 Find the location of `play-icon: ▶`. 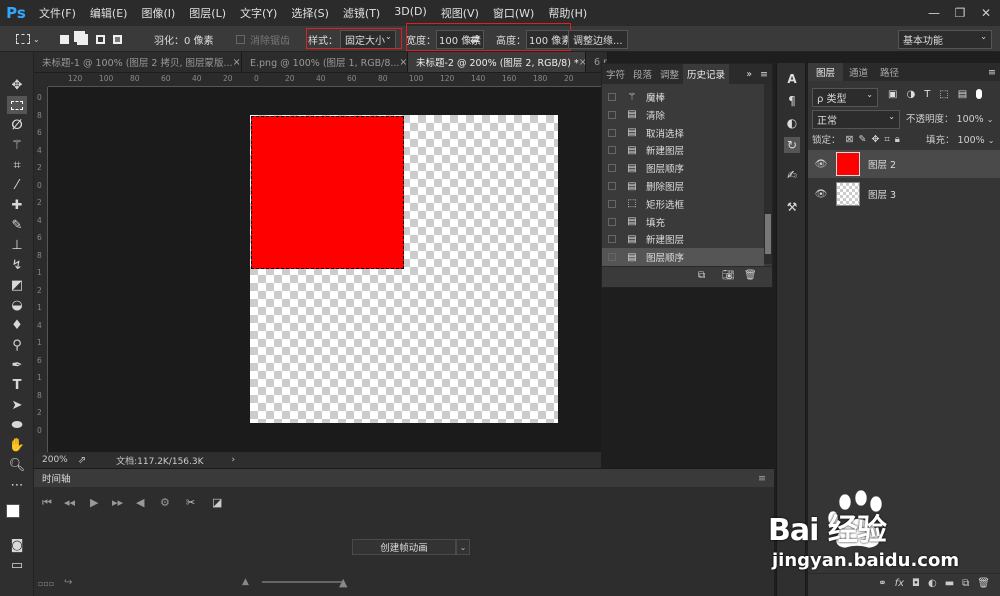

play-icon: ▶ is located at coordinates (94, 502).